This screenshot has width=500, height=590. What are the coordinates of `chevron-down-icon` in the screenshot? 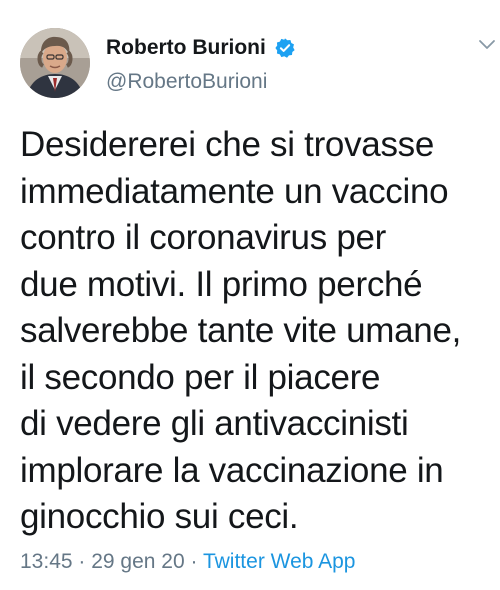 It's located at (487, 45).